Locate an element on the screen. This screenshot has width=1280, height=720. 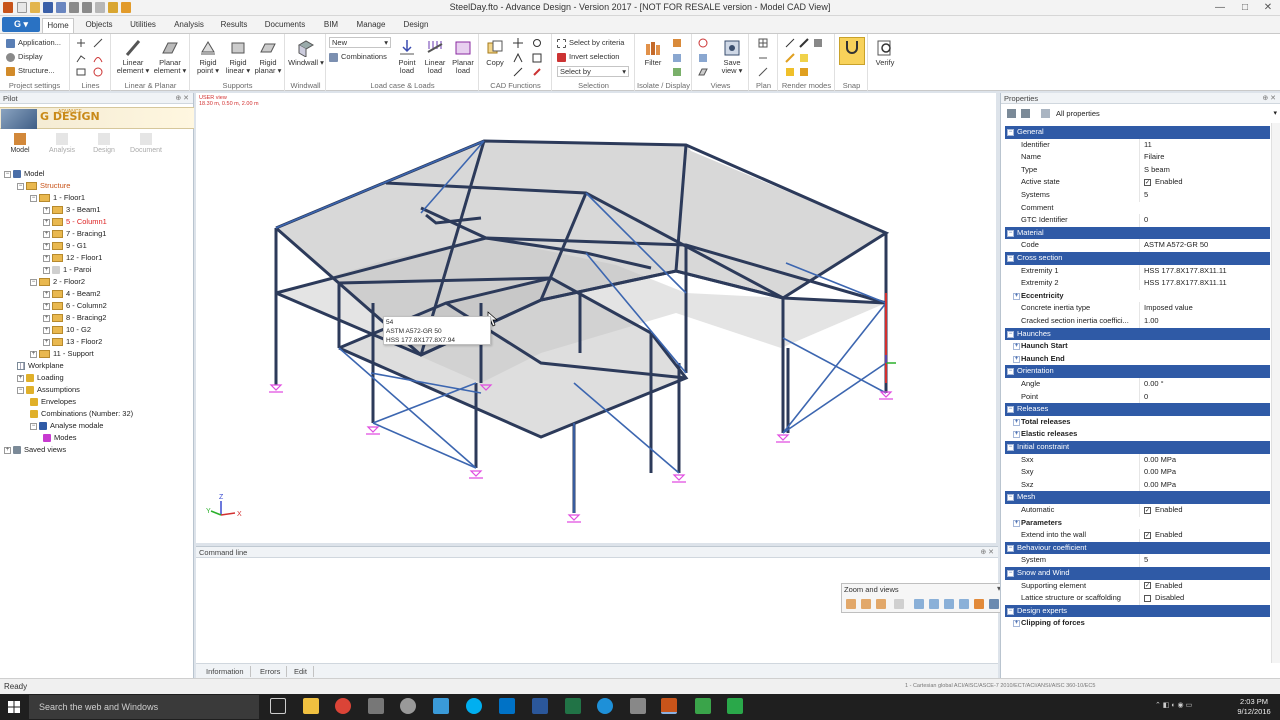
combinations-button: Combinations is located at coordinates (358, 57).